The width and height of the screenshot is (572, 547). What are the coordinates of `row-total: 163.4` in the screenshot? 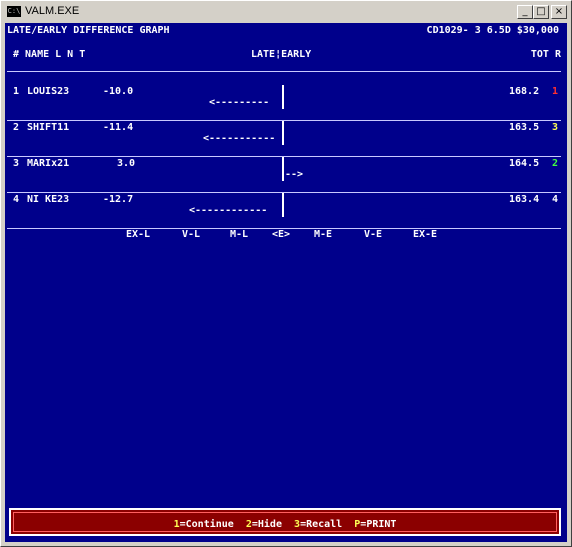 It's located at (524, 199).